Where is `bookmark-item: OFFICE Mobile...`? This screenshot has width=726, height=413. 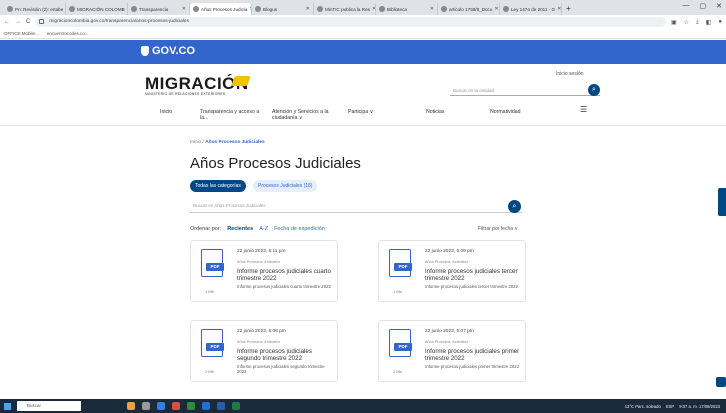
bookmark-item: OFFICE Mobile... is located at coordinates (21, 33).